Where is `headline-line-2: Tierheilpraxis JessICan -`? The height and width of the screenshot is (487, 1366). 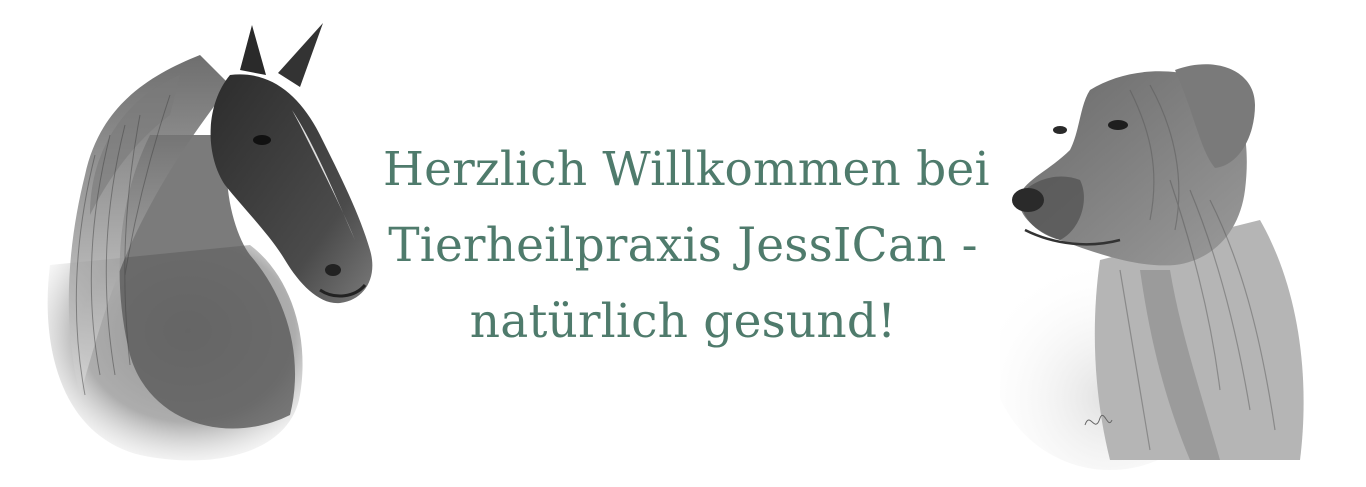 headline-line-2: Tierheilpraxis JessICan - is located at coordinates (683, 245).